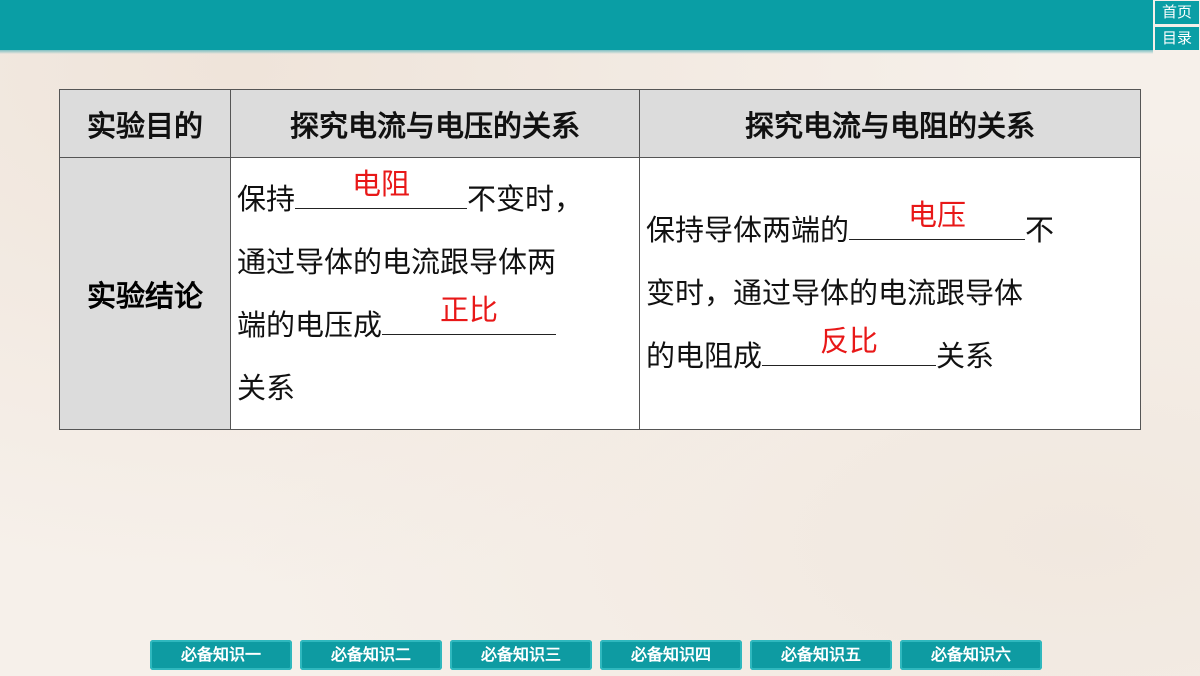 The image size is (1200, 676). What do you see at coordinates (937, 215) in the screenshot?
I see `answer-text: 电压` at bounding box center [937, 215].